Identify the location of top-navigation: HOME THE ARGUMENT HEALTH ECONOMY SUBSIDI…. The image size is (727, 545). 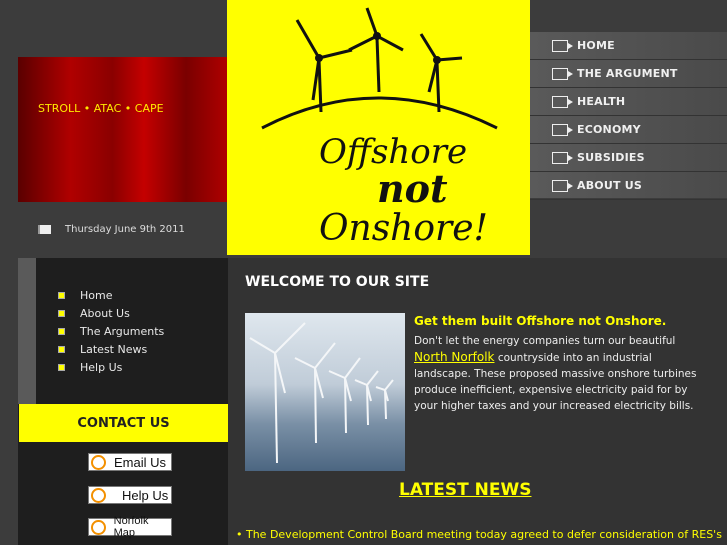
(628, 116).